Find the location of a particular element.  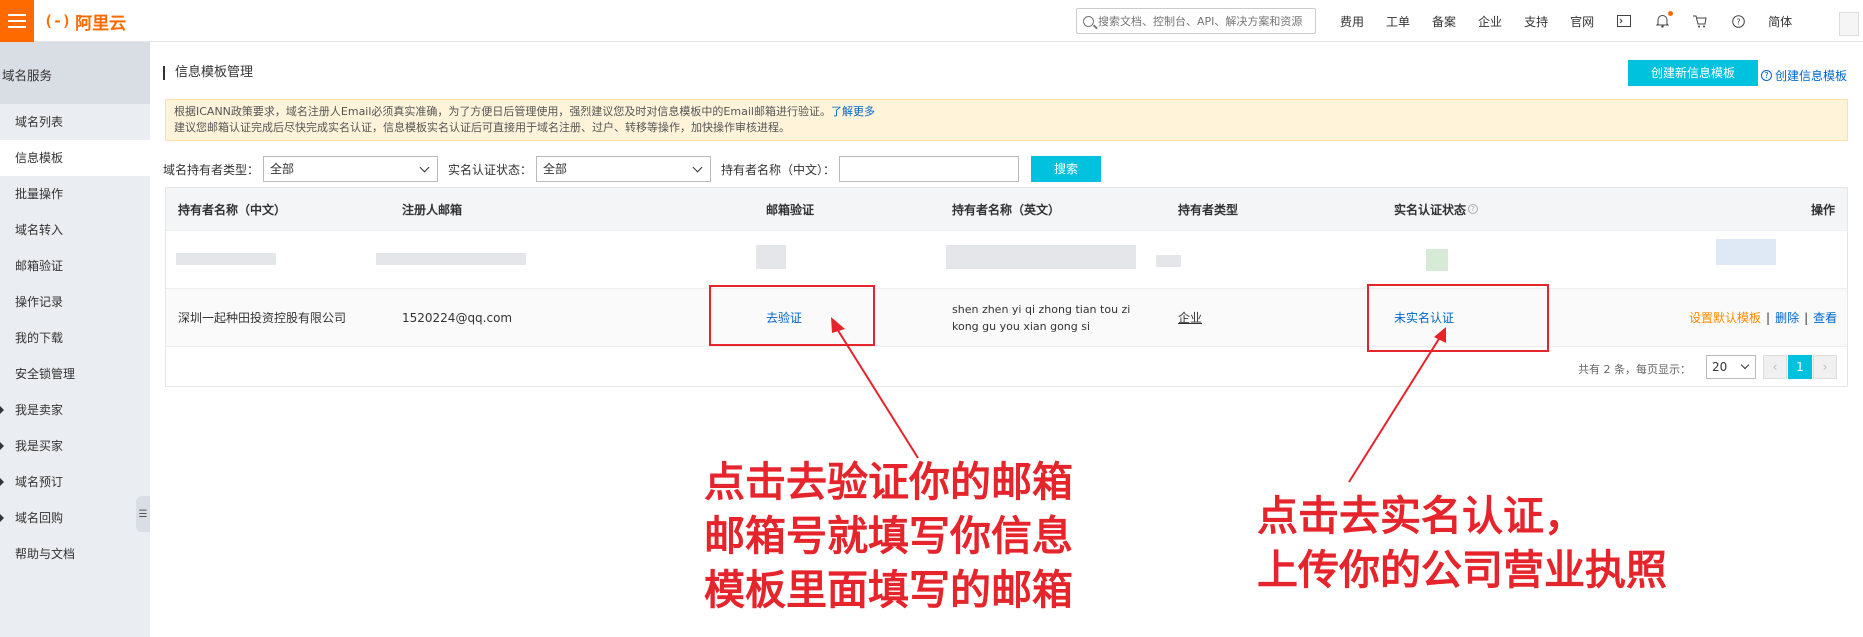

annotation-right-line1: 点击去实名认证， is located at coordinates (1421, 516).